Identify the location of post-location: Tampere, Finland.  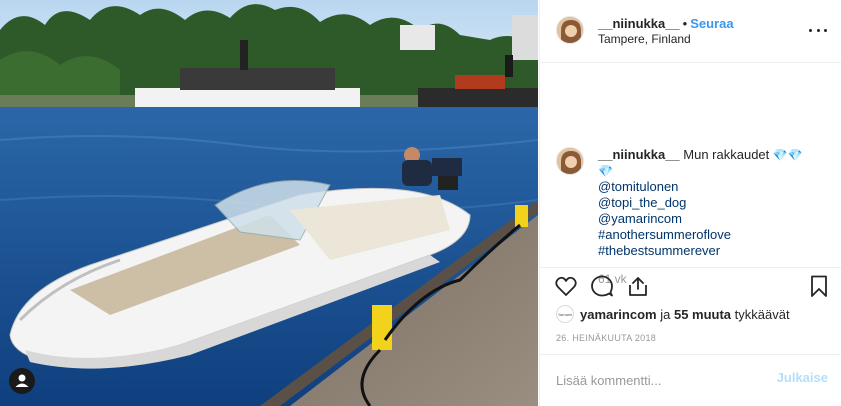
(644, 39).